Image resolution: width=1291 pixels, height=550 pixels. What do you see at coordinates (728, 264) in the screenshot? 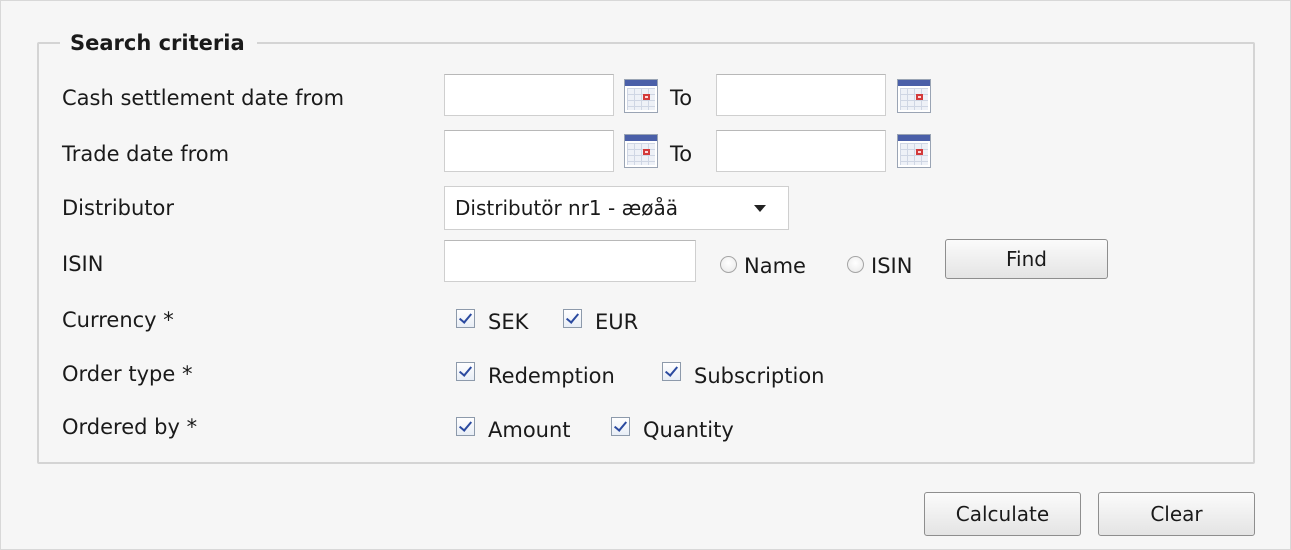
I see `search-by-name-radio` at bounding box center [728, 264].